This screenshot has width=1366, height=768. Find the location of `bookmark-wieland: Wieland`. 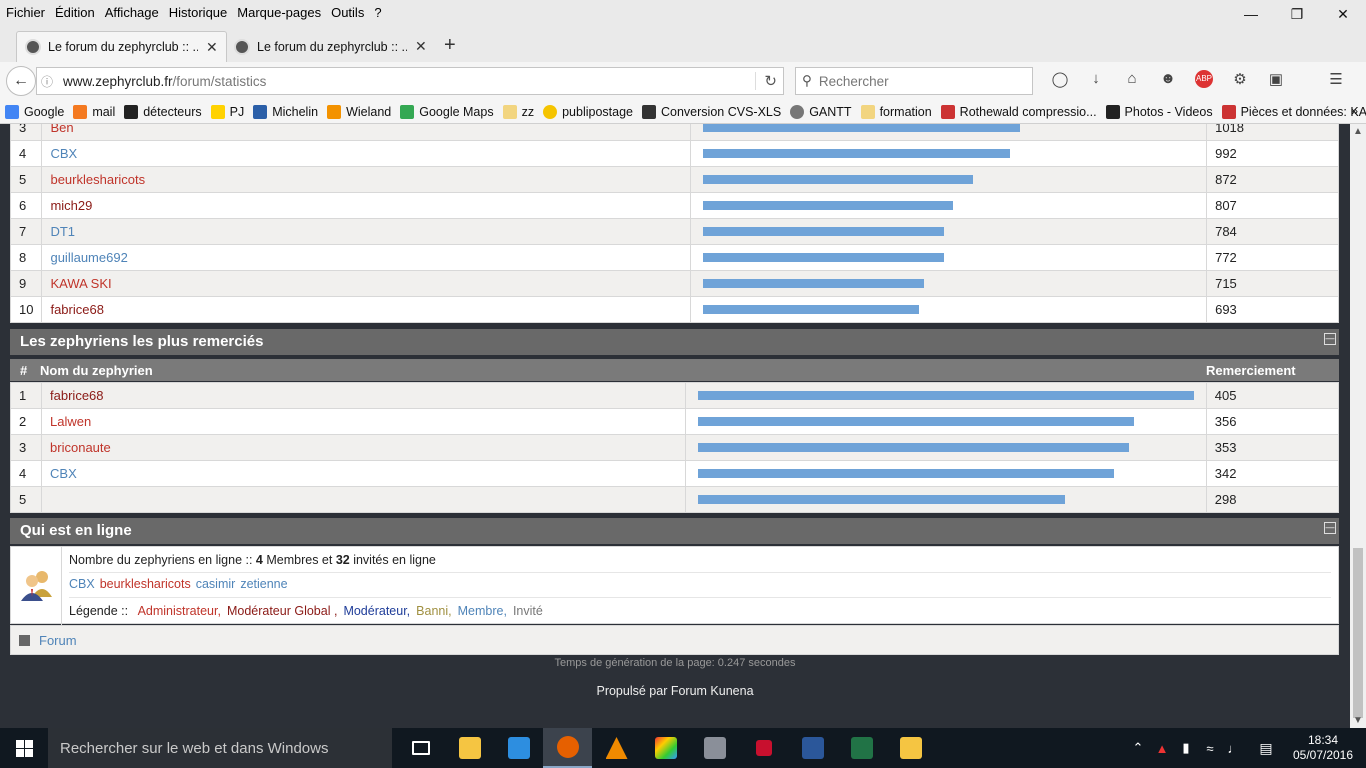

bookmark-wieland: Wieland is located at coordinates (359, 111).